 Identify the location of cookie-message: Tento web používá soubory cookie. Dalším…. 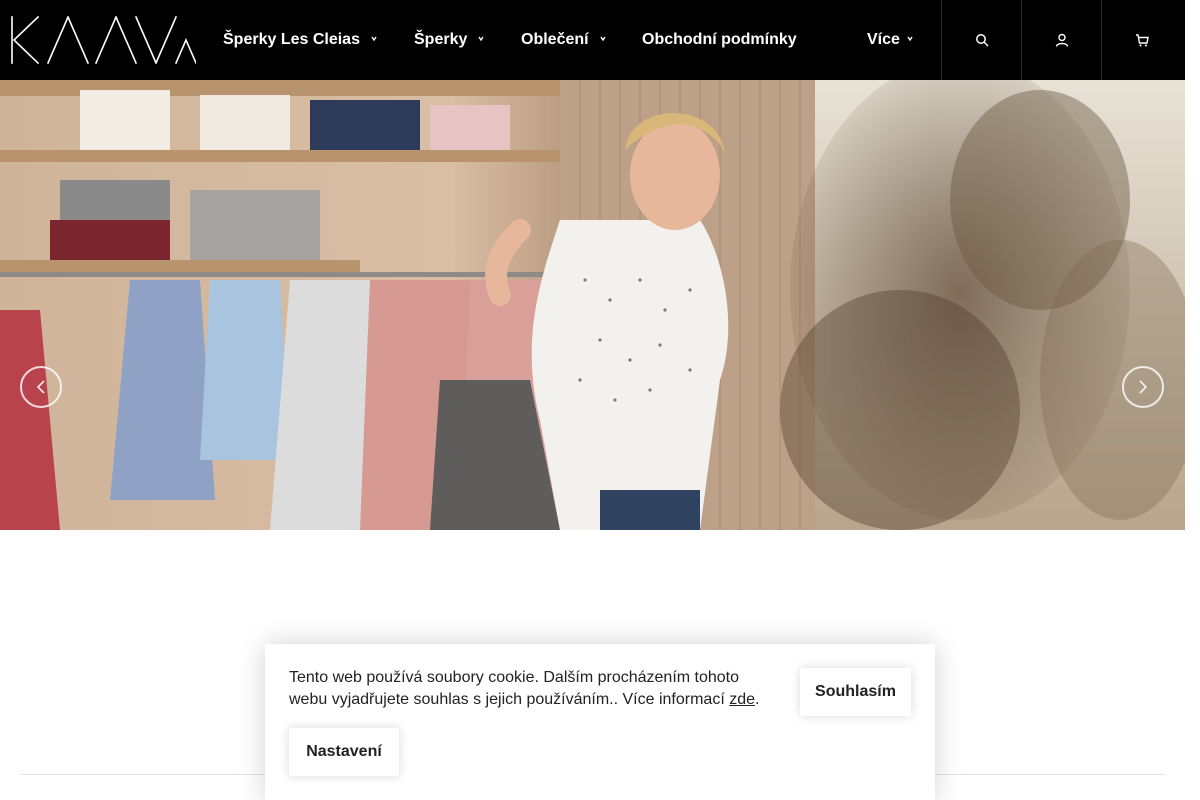
(529, 689).